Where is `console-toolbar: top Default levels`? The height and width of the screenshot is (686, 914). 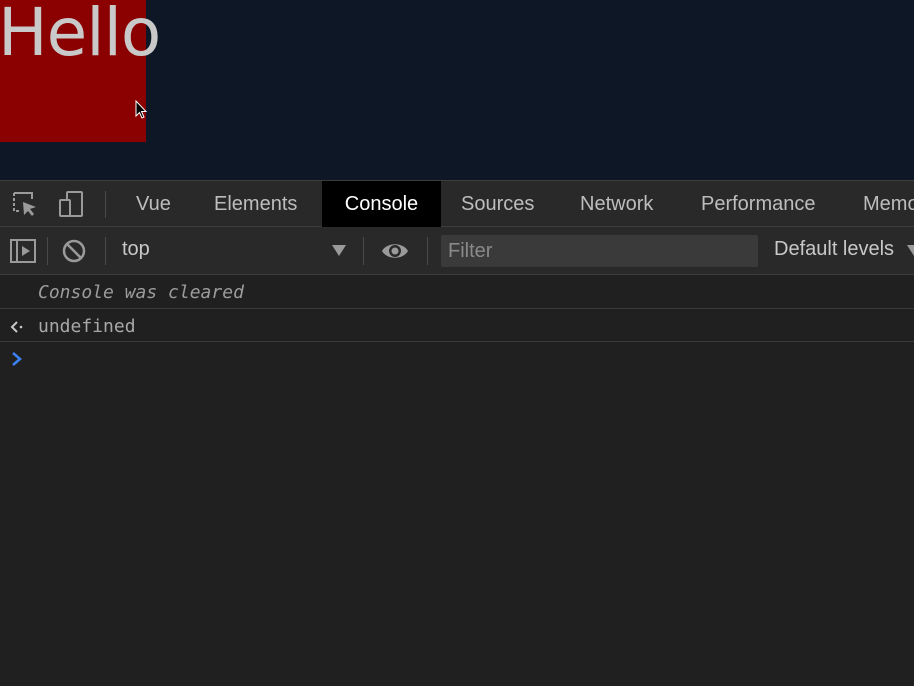
console-toolbar: top Default levels is located at coordinates (457, 251).